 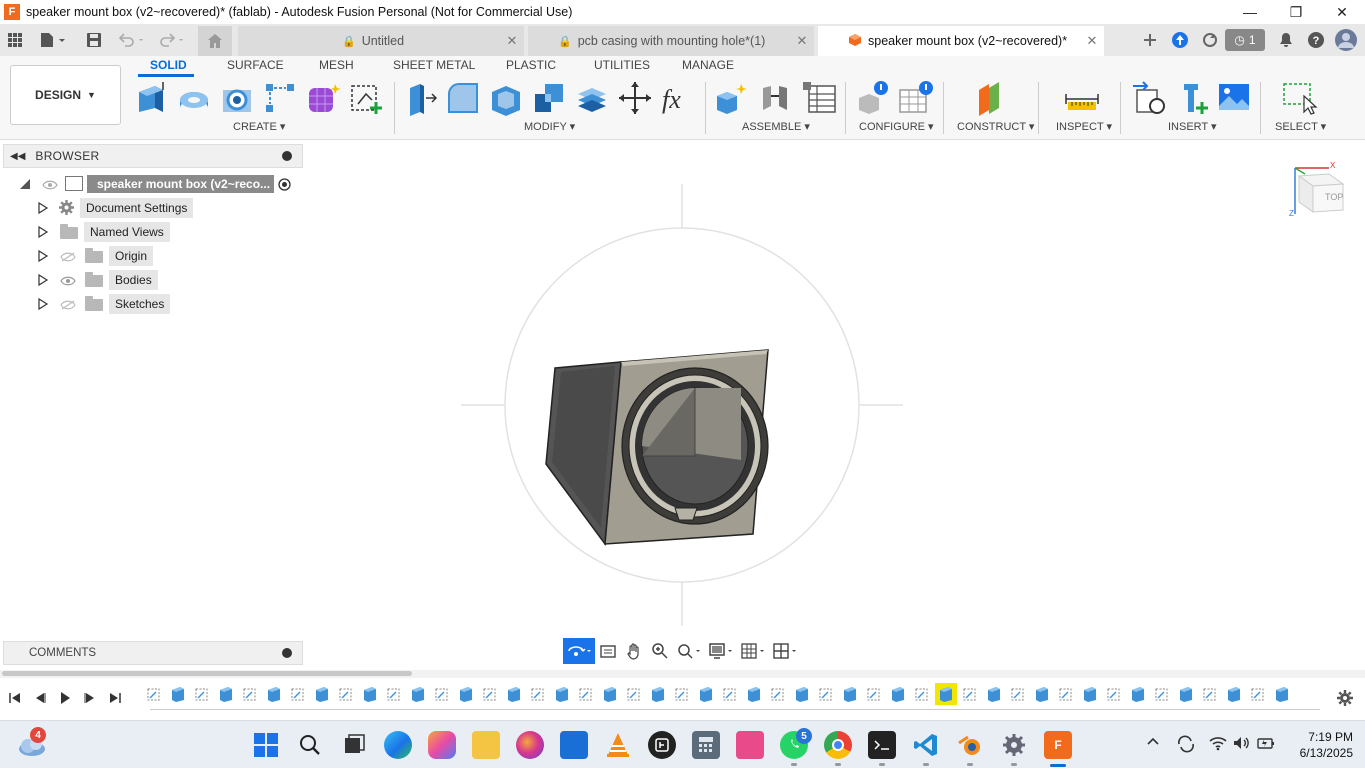 What do you see at coordinates (1153, 743) in the screenshot?
I see `chevron-up-icon` at bounding box center [1153, 743].